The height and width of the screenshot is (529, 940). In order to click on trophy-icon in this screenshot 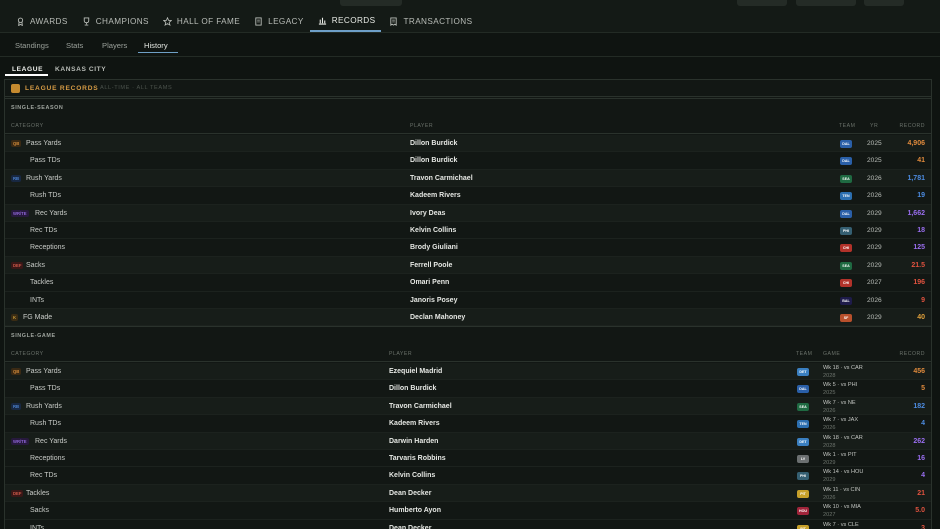, I will do `click(15, 88)`.